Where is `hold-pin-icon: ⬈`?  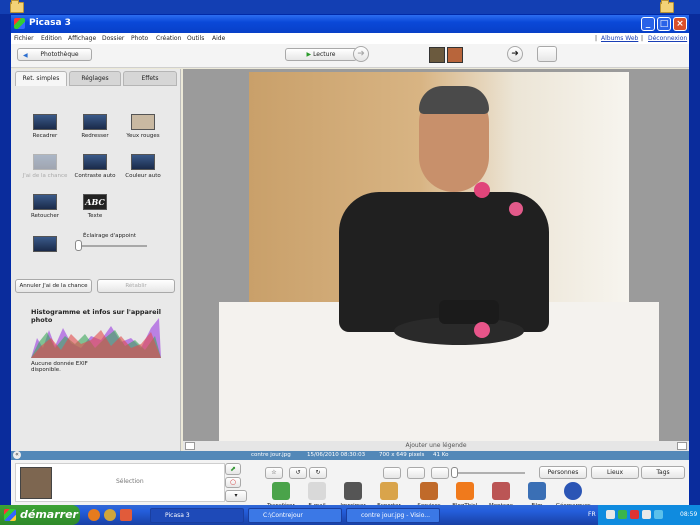 hold-pin-icon: ⬈ is located at coordinates (233, 469).